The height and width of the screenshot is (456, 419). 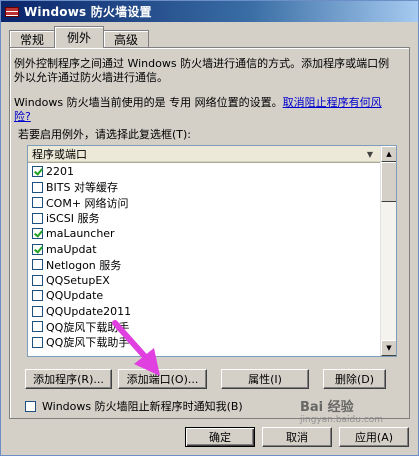 I want to click on list-item: maUpdat, so click(x=204, y=250).